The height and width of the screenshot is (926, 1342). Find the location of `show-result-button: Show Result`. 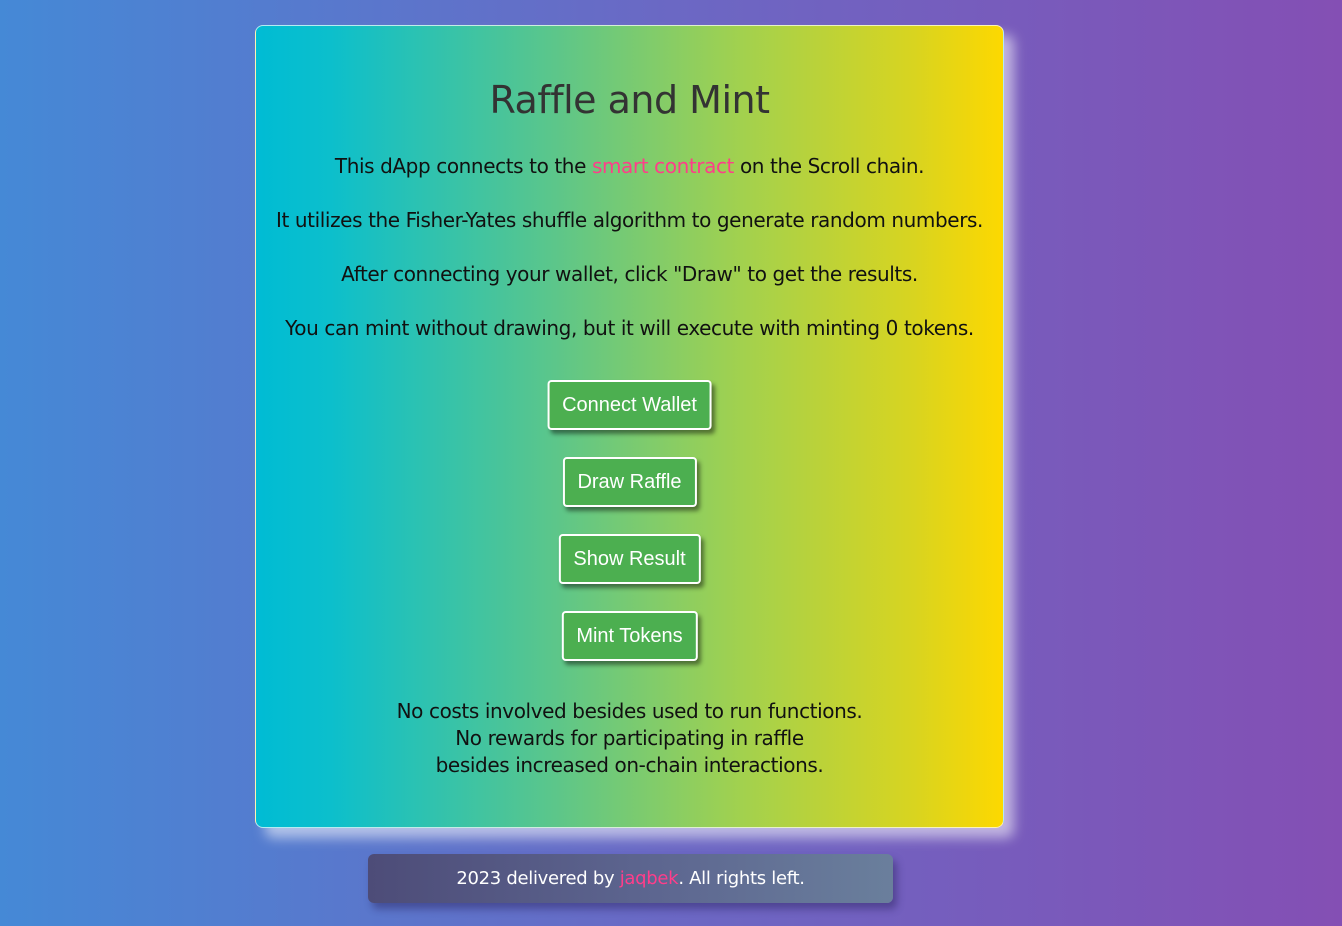

show-result-button: Show Result is located at coordinates (629, 559).